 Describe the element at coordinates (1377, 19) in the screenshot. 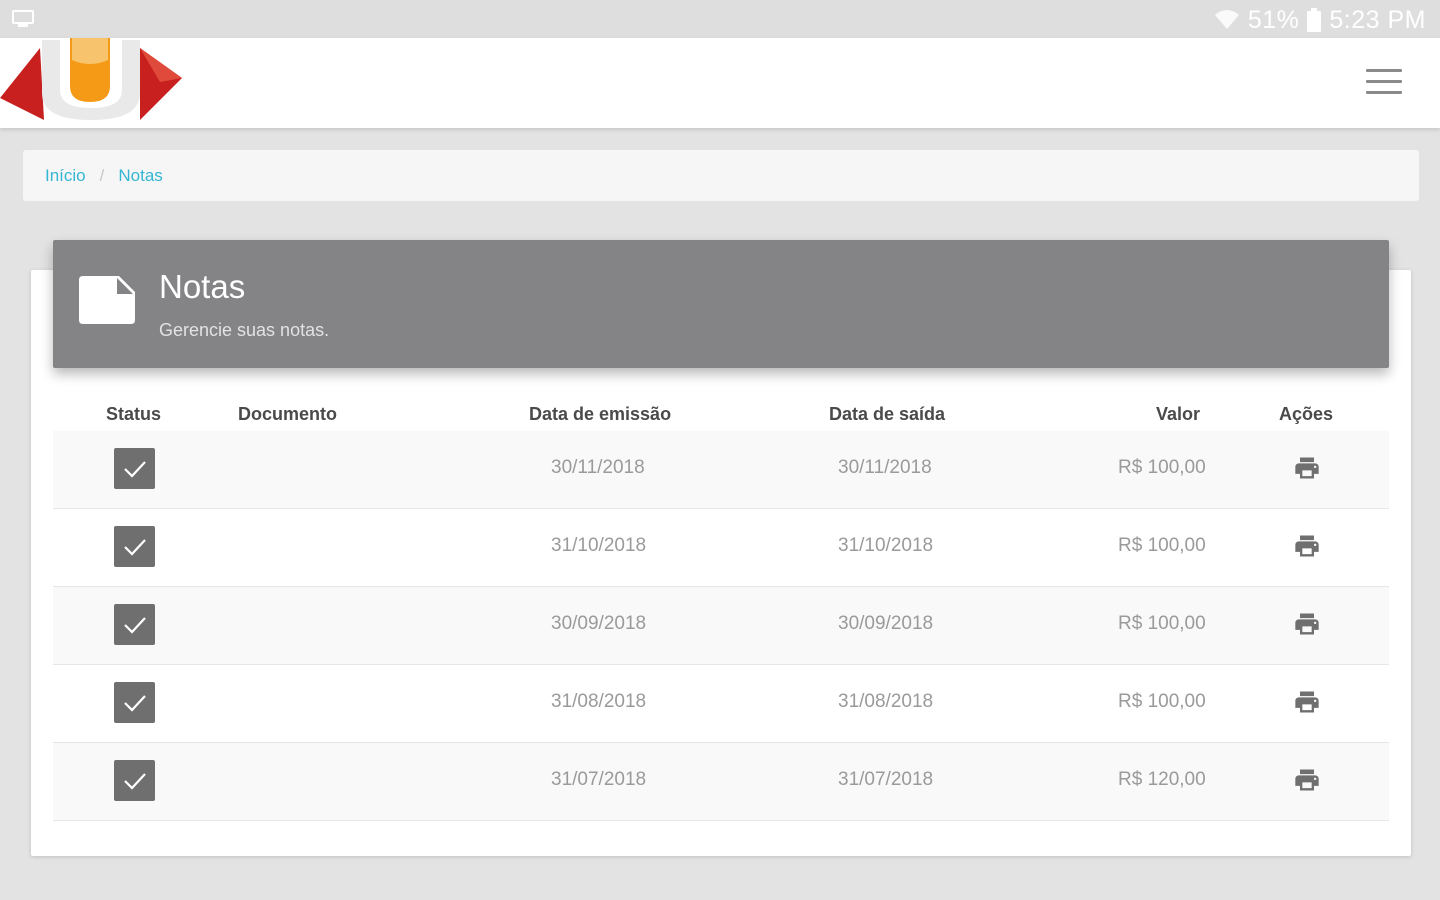

I see `clock: 5:23 PM` at that location.